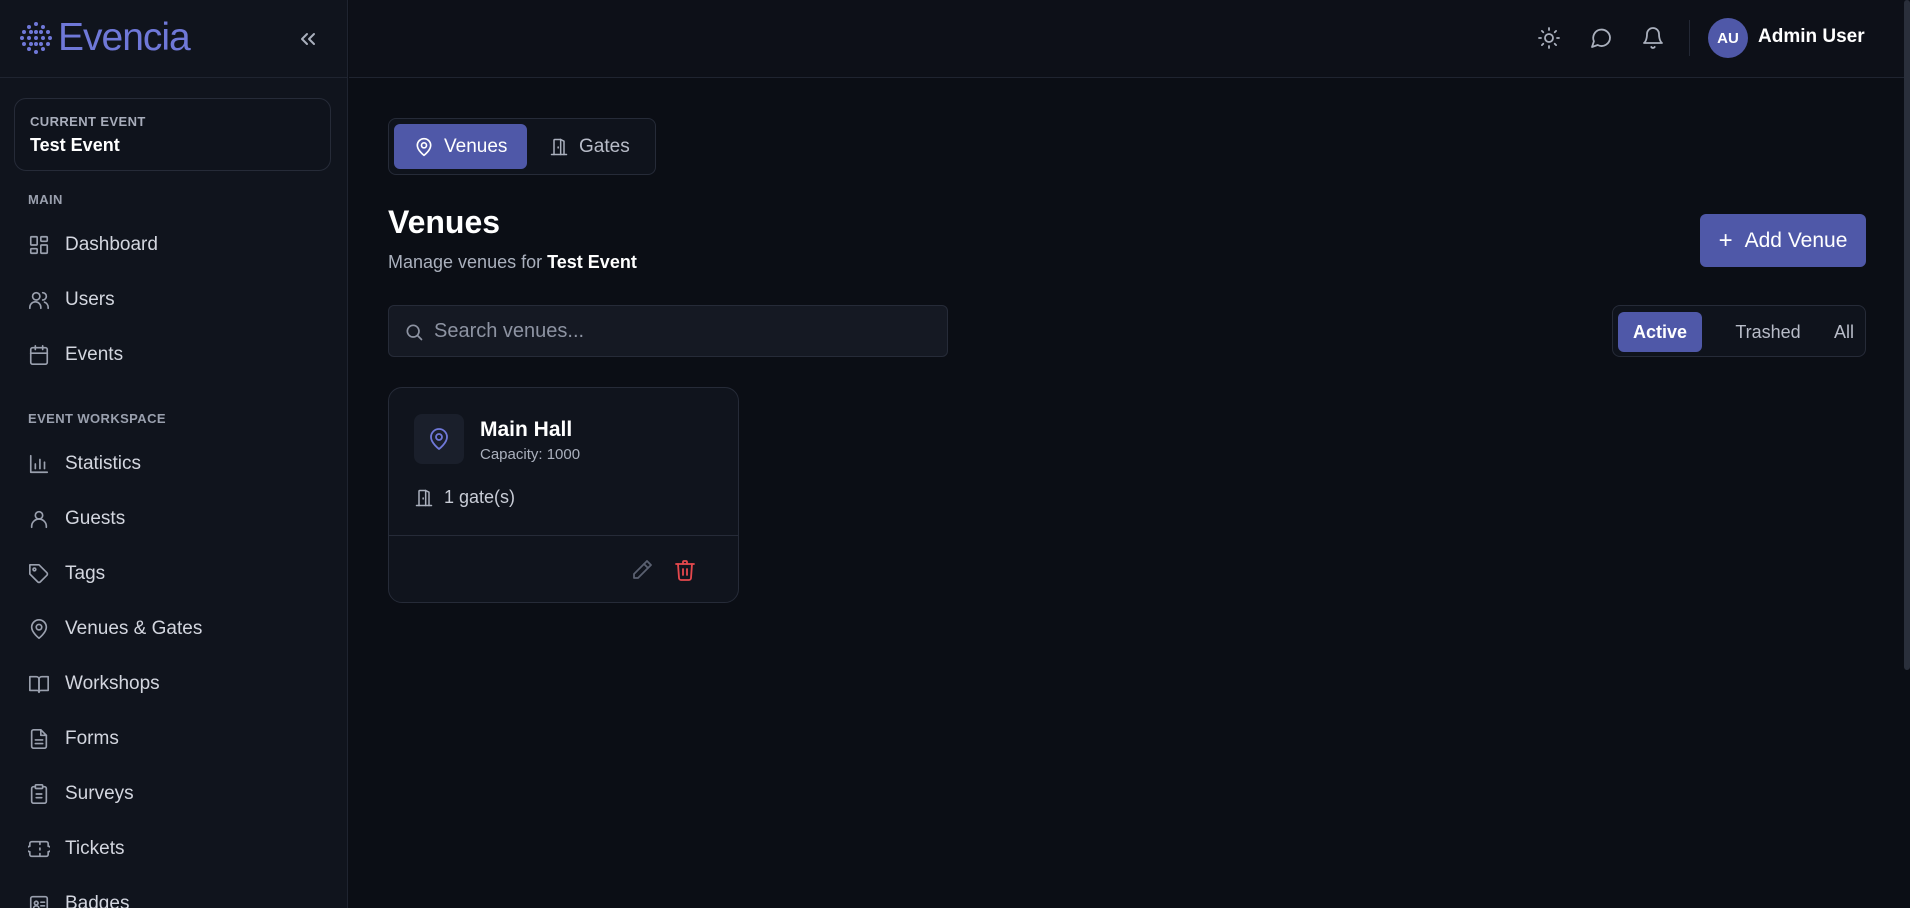 The height and width of the screenshot is (908, 1910). I want to click on tab-venues: Venues, so click(460, 146).